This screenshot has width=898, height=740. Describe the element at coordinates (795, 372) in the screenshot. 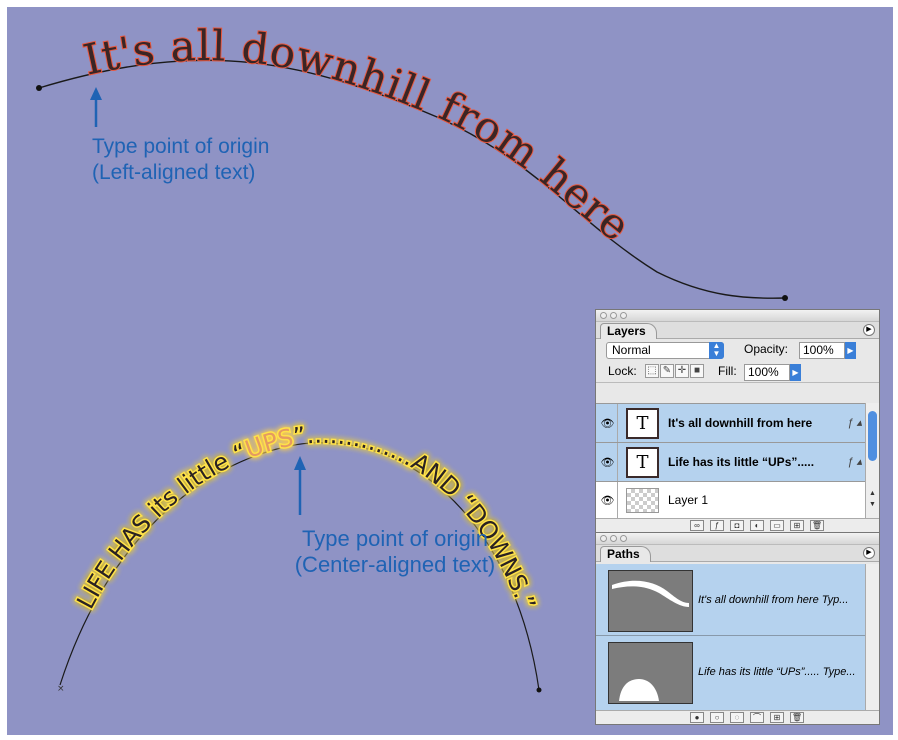

I see `fill-arrow-icon: ▶` at that location.